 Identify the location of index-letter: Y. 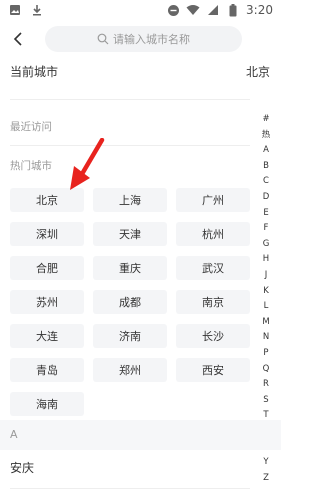
(265, 463).